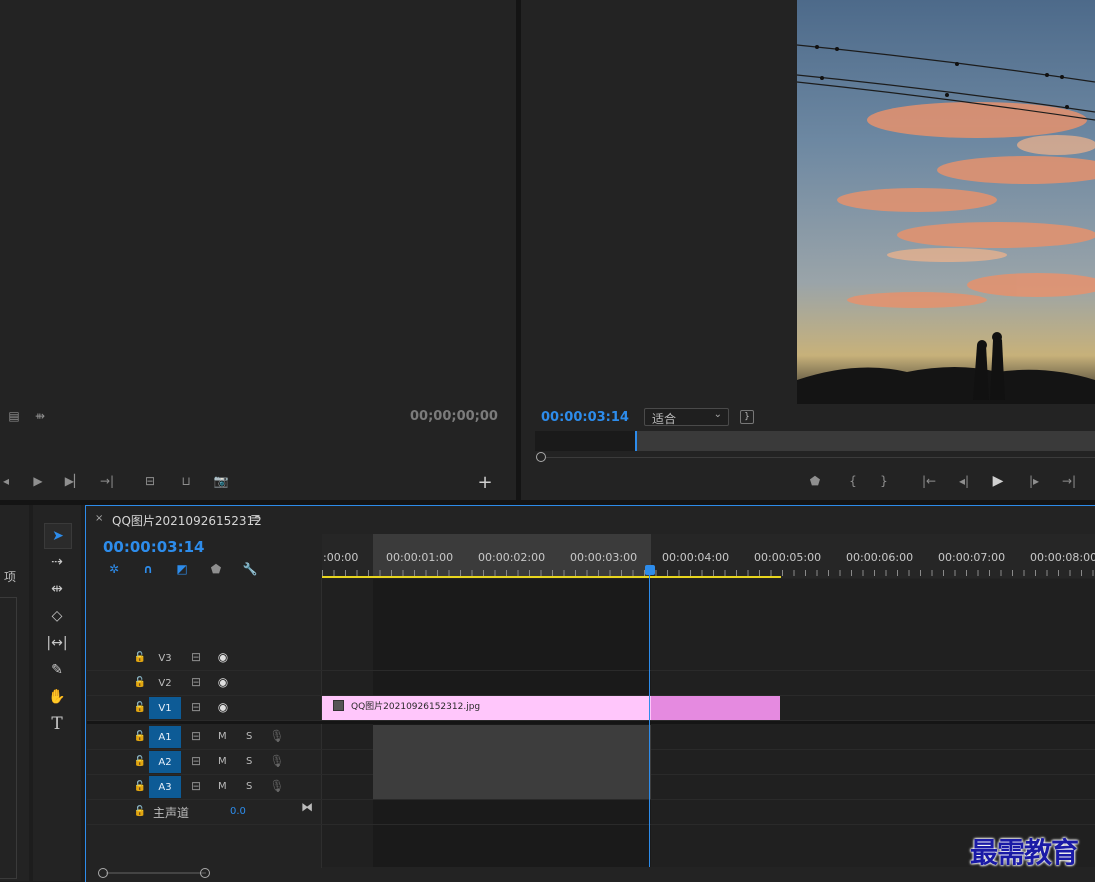 Image resolution: width=1095 pixels, height=882 pixels. What do you see at coordinates (165, 683) in the screenshot?
I see `track-name-v2: V2` at bounding box center [165, 683].